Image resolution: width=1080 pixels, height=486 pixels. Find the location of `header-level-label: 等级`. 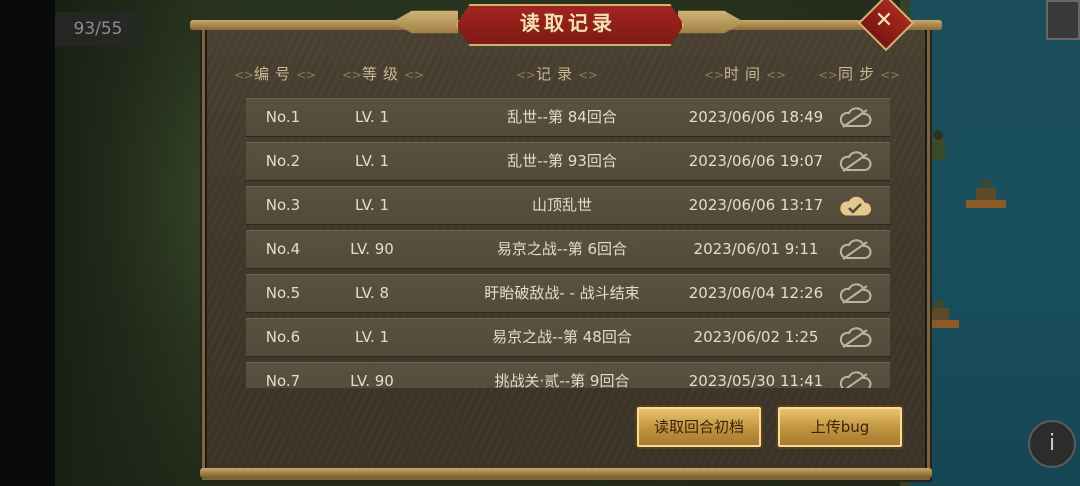

header-level-label: 等级 is located at coordinates (382, 74).